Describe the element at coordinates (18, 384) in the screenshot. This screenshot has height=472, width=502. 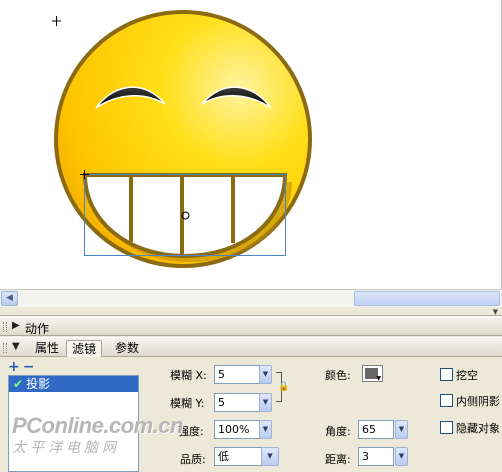
I see `check-icon: ✔` at that location.